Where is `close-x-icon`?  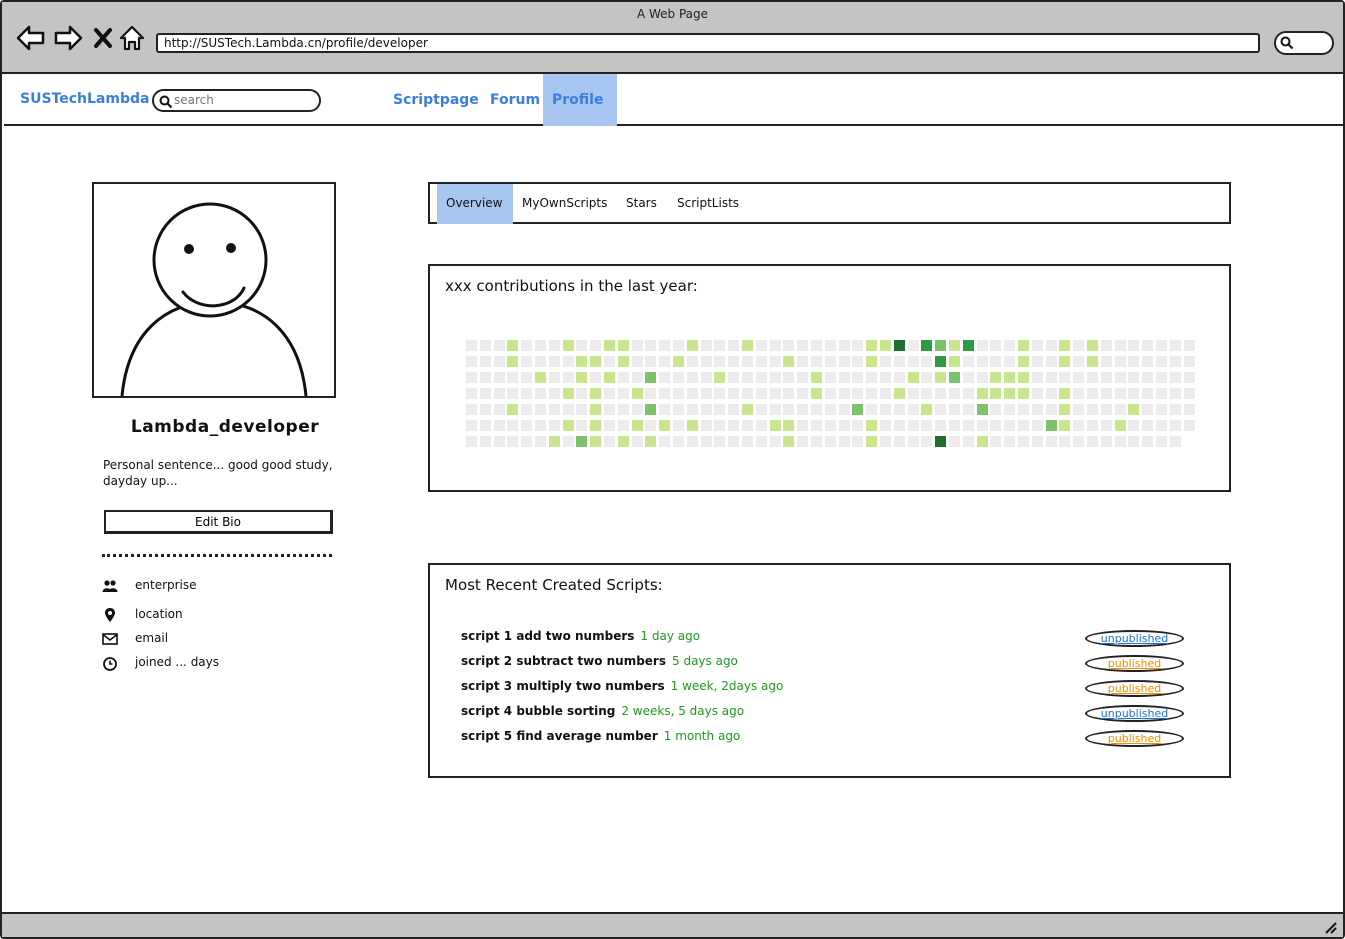 close-x-icon is located at coordinates (103, 38).